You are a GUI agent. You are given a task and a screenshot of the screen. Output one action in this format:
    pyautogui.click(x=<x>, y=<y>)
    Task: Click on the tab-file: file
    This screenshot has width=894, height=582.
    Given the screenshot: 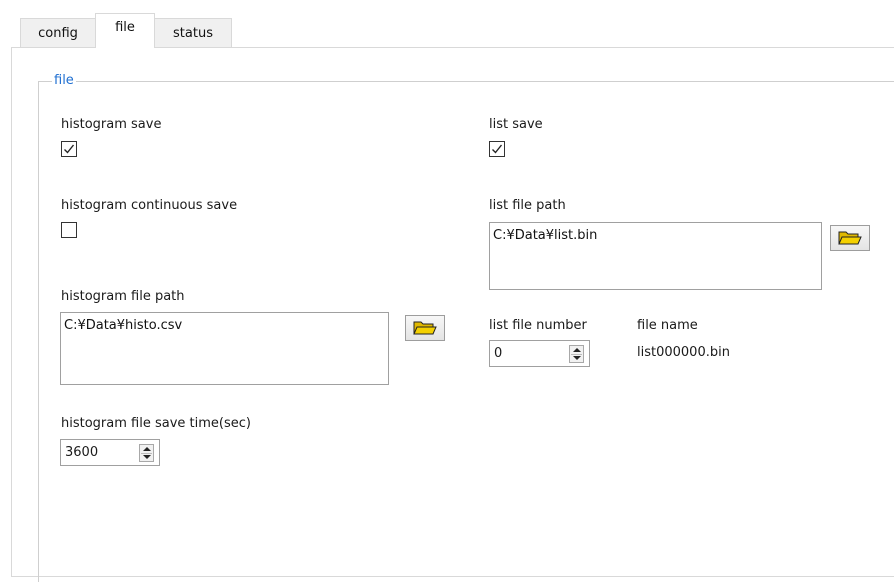 What is the action you would take?
    pyautogui.click(x=125, y=30)
    